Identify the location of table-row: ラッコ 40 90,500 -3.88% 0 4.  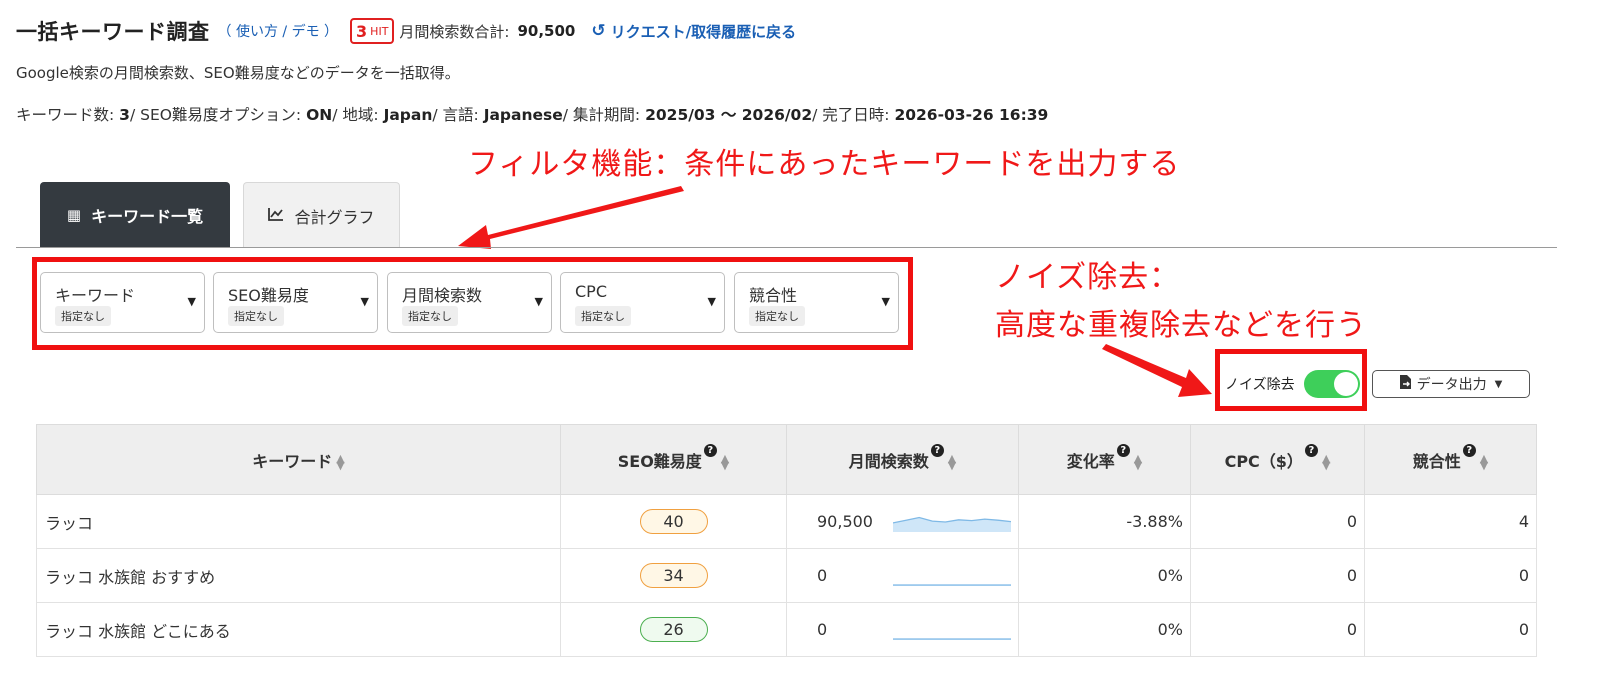
(786, 521).